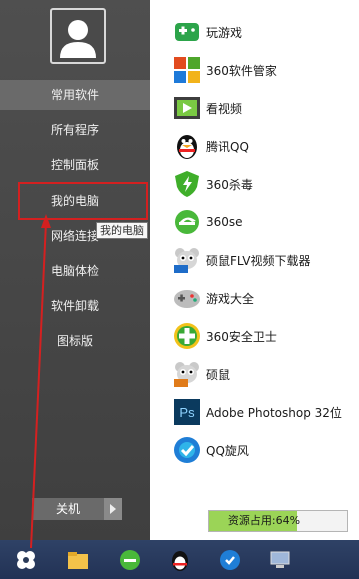  I want to click on shutdown-button: 关机, so click(68, 509).